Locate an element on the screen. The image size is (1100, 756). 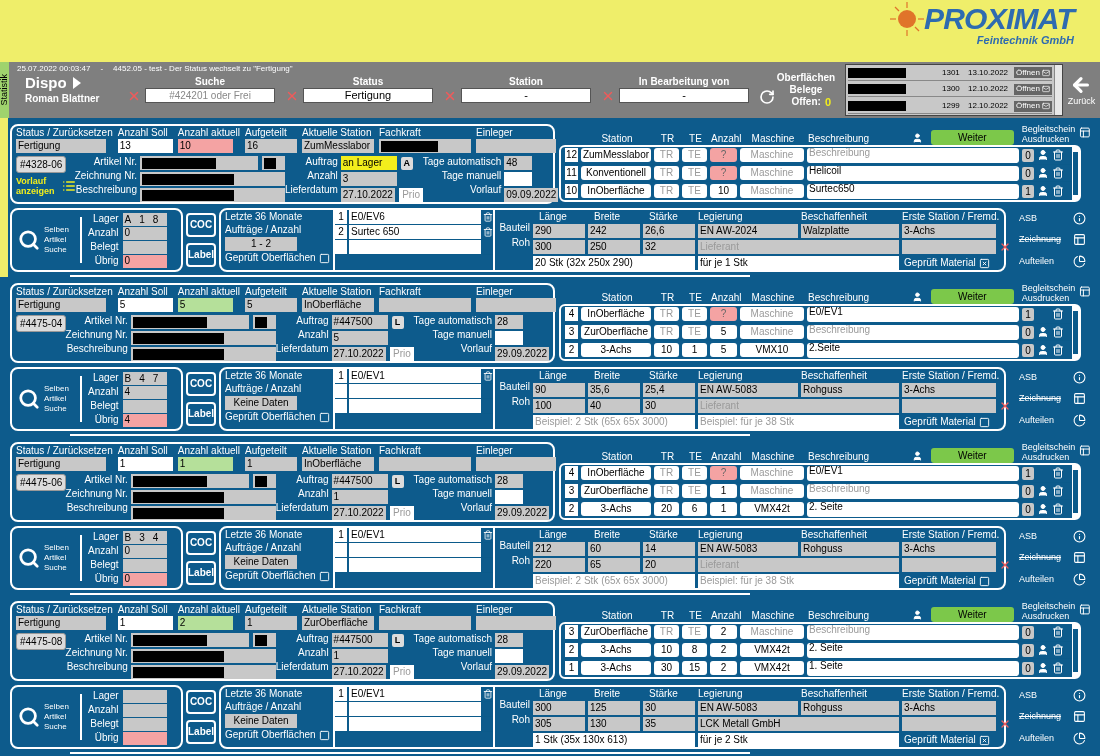
surface-field: Surtec 650 is located at coordinates (415, 232).